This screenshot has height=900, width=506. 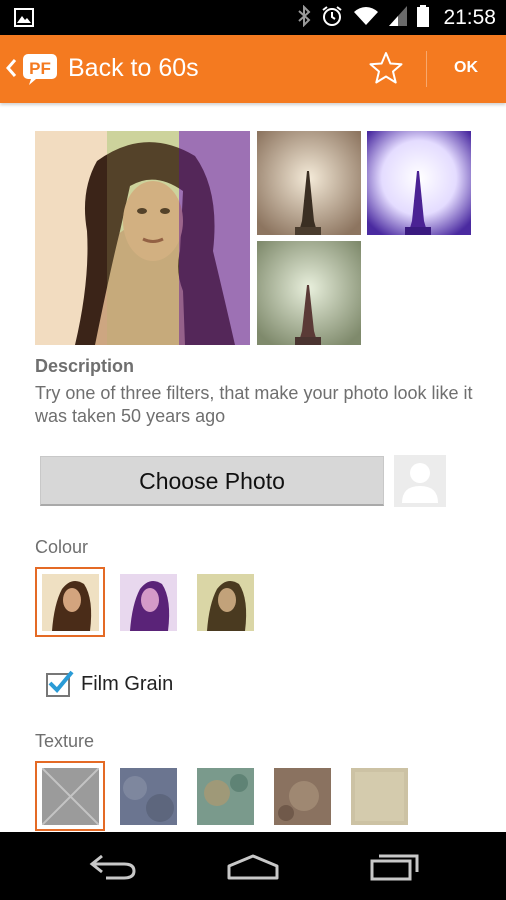 What do you see at coordinates (419, 183) in the screenshot?
I see `sample-thumbnail-purple` at bounding box center [419, 183].